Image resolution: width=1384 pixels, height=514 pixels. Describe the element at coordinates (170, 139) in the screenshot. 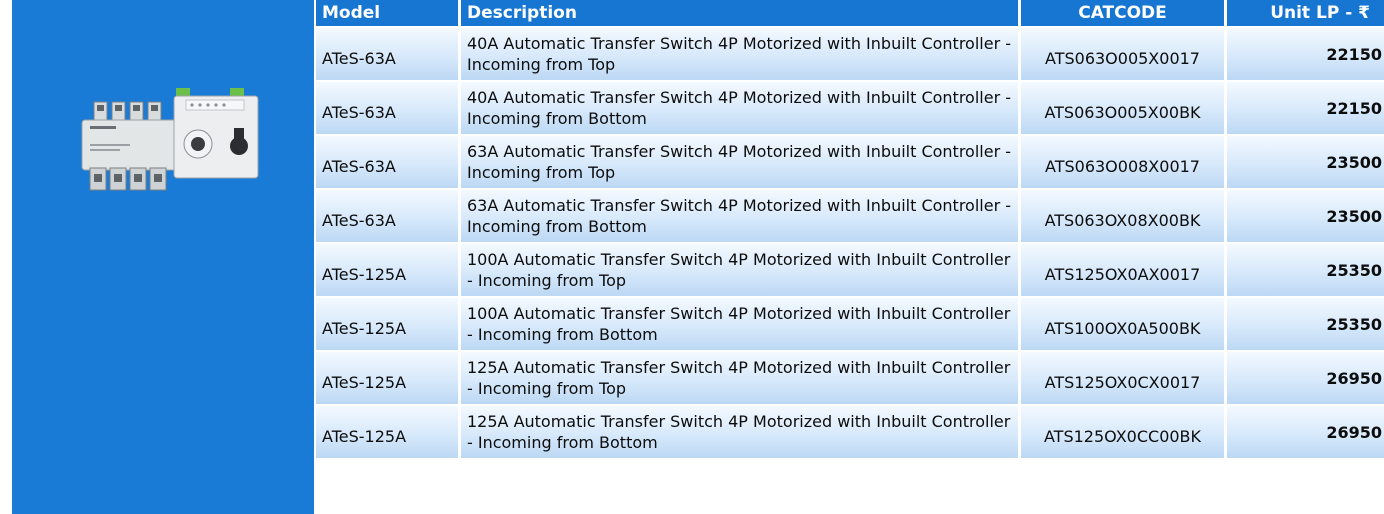

I see `transfer-switch-image` at that location.